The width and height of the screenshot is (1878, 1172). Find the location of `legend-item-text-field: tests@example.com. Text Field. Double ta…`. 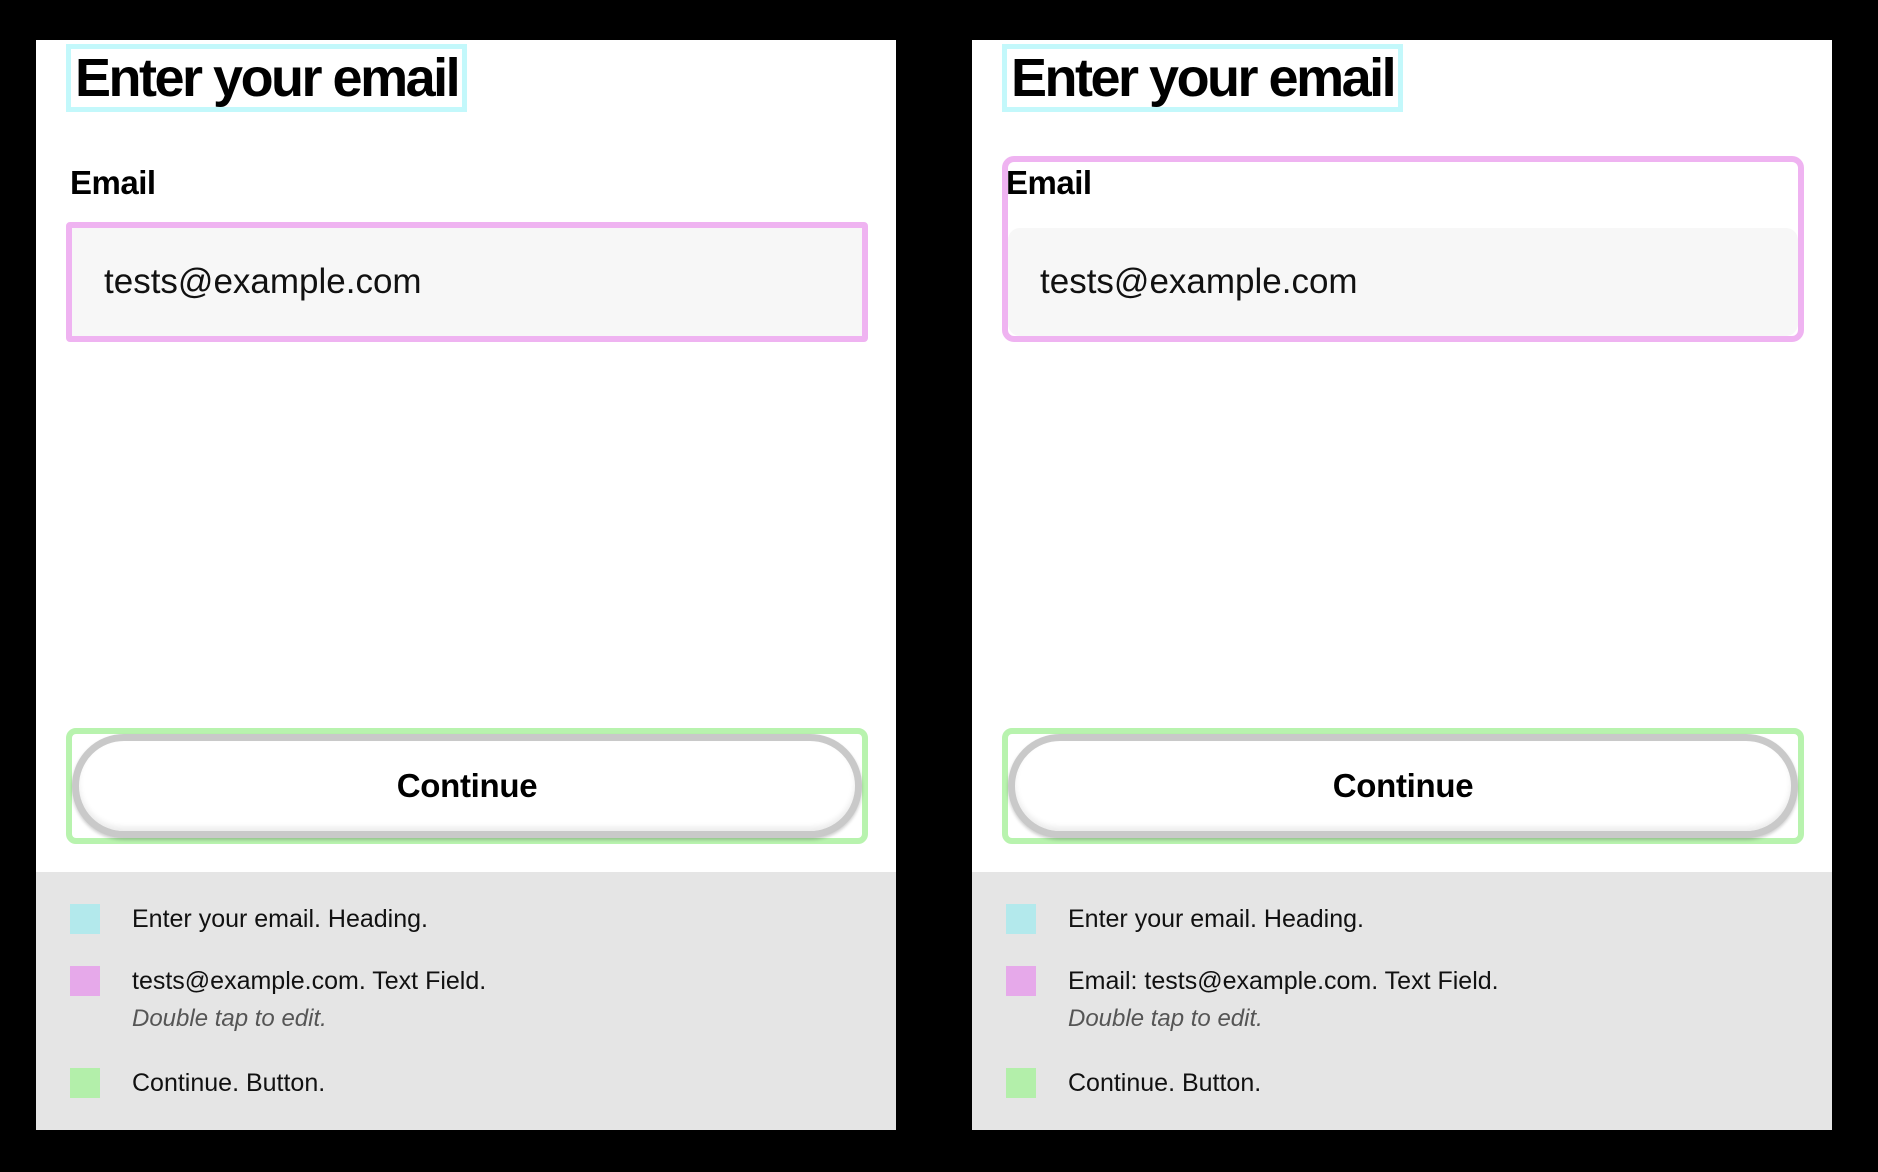

legend-item-text-field: tests@example.com. Text Field. Double ta… is located at coordinates (278, 1000).